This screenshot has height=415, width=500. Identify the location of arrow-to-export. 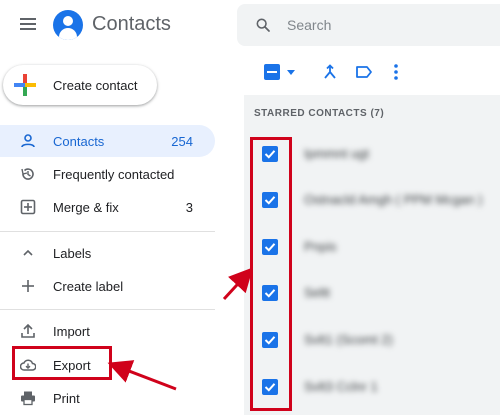
(142, 375).